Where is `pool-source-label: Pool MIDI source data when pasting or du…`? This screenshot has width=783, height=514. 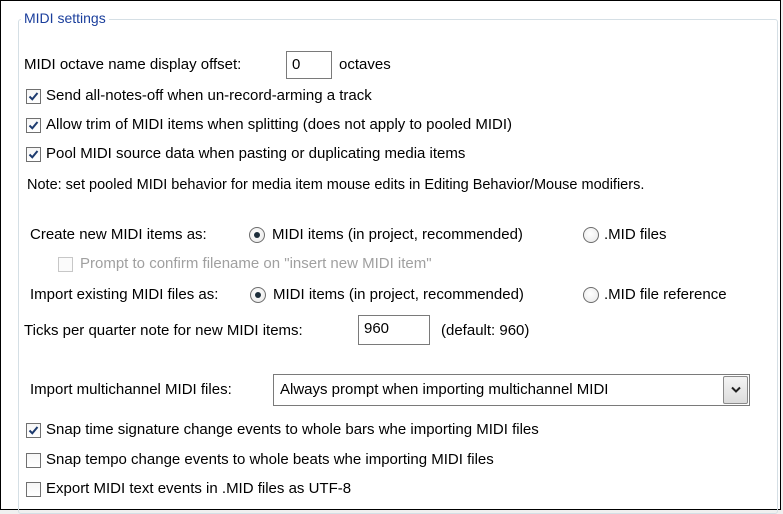
pool-source-label: Pool MIDI source data when pasting or du… is located at coordinates (256, 153).